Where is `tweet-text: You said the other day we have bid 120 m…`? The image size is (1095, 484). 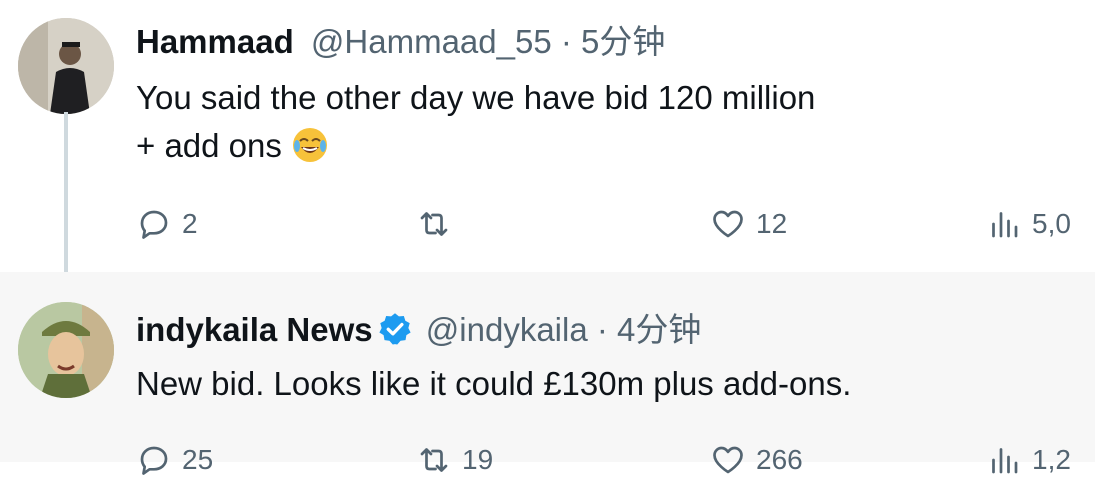
tweet-text: You said the other day we have bid 120 m… is located at coordinates (475, 122).